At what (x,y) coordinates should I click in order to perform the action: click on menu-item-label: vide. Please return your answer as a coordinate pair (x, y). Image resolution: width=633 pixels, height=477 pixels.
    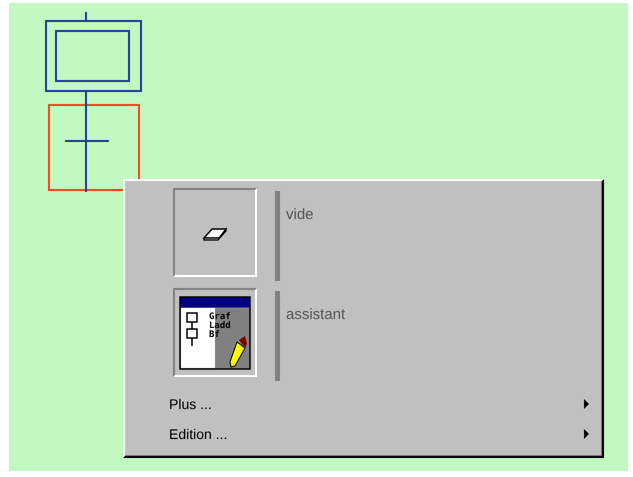
    Looking at the image, I should click on (300, 214).